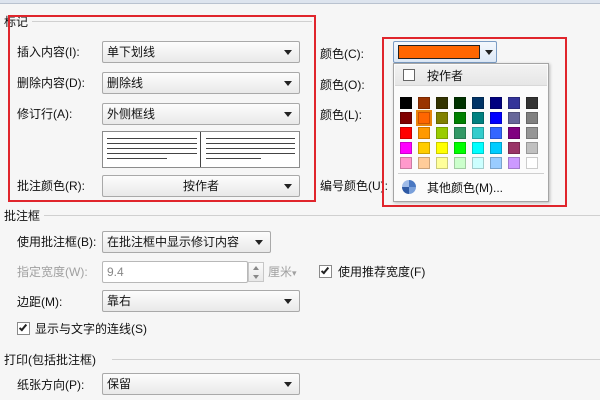  I want to click on insert-select: 单下划线, so click(201, 52).